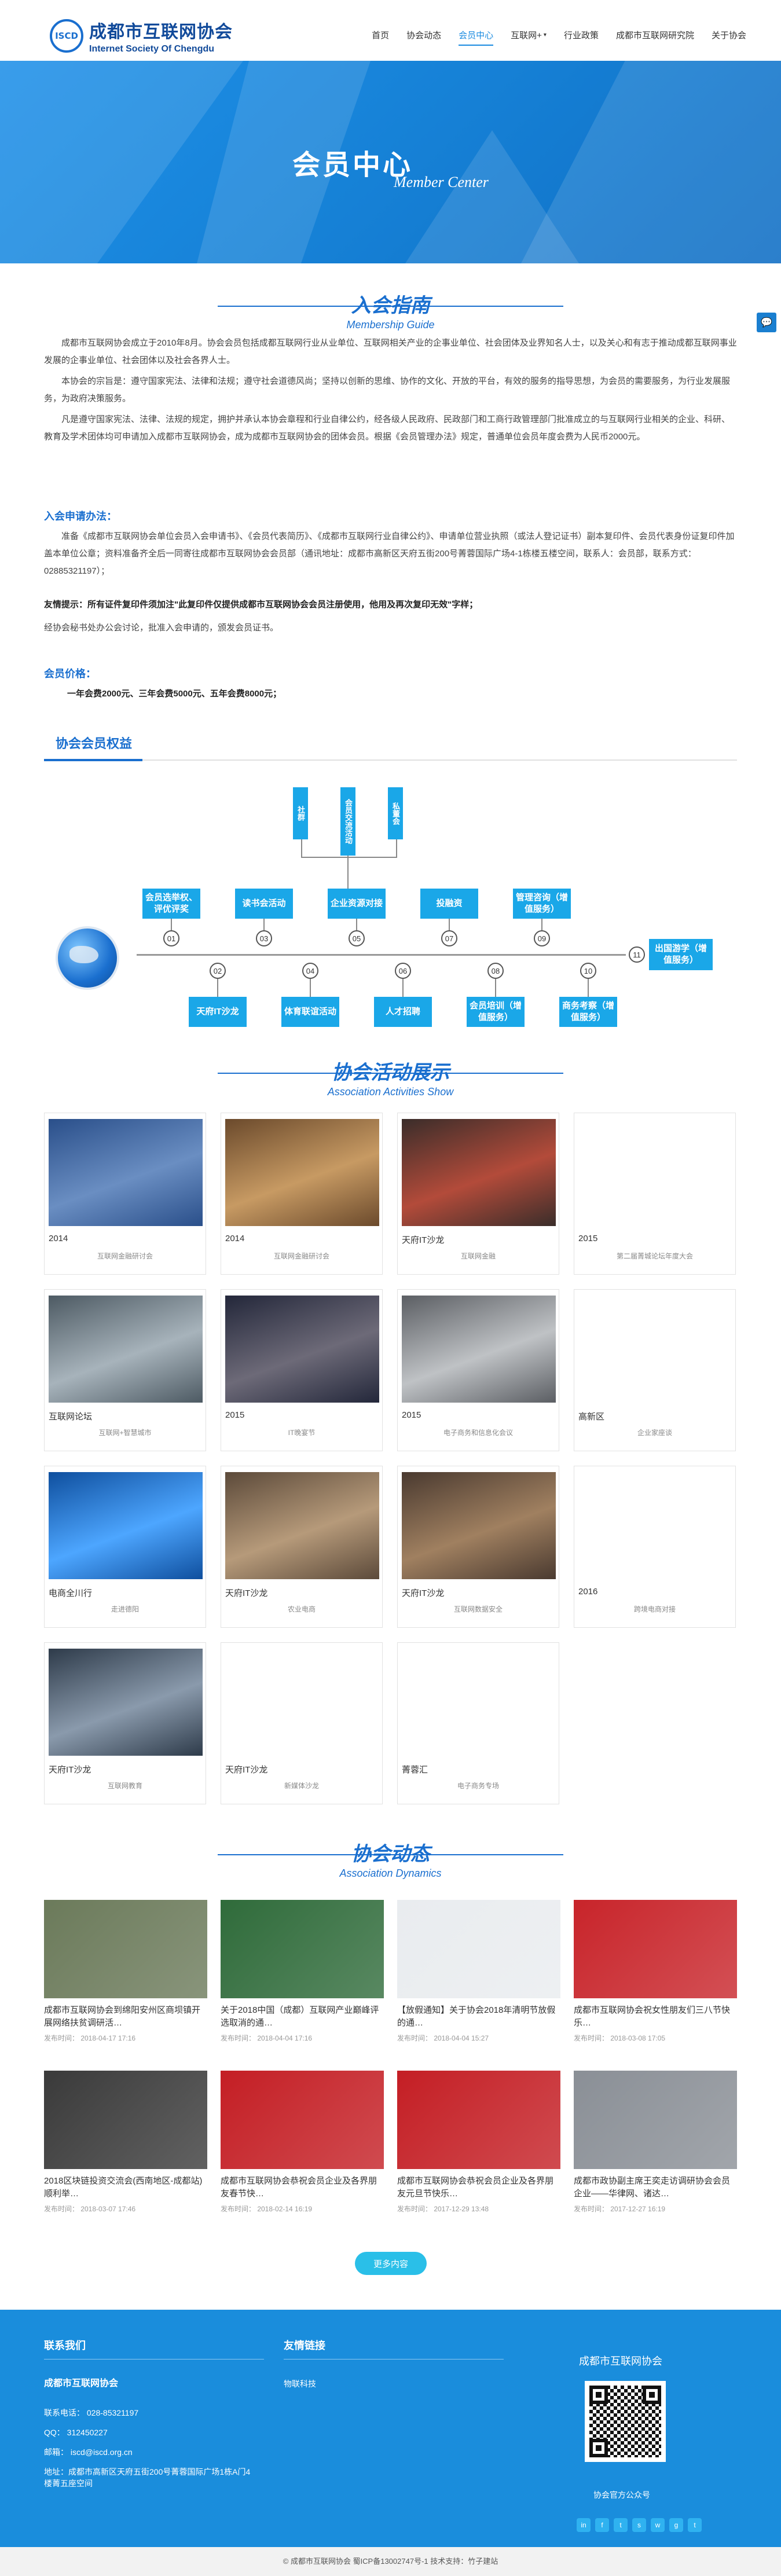 Image resolution: width=781 pixels, height=2576 pixels. Describe the element at coordinates (655, 1194) in the screenshot. I see `activity-card: 2015 第二届菁城论坛年度大会` at that location.